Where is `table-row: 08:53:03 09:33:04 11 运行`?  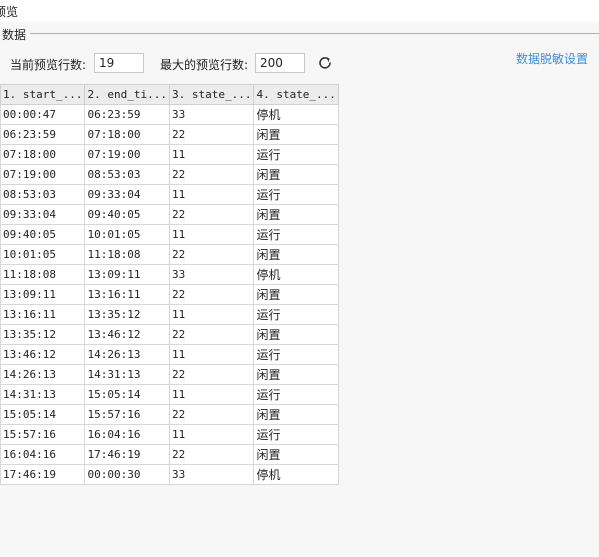 table-row: 08:53:03 09:33:04 11 运行 is located at coordinates (169, 194).